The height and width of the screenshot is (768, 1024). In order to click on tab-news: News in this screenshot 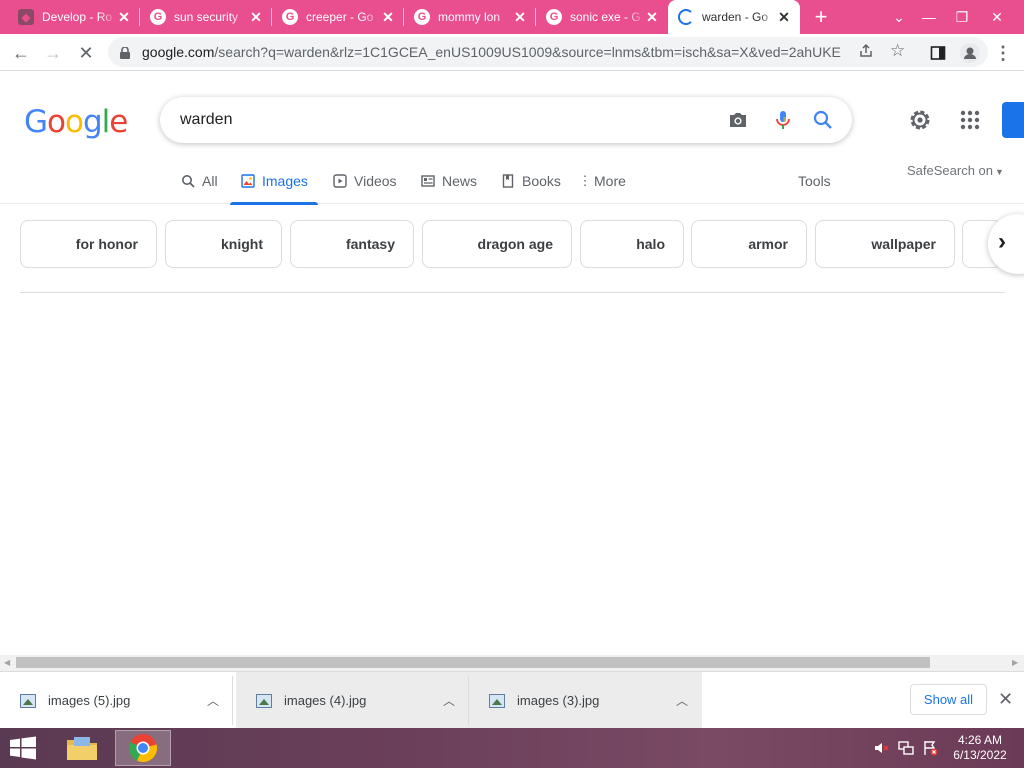, I will do `click(448, 181)`.